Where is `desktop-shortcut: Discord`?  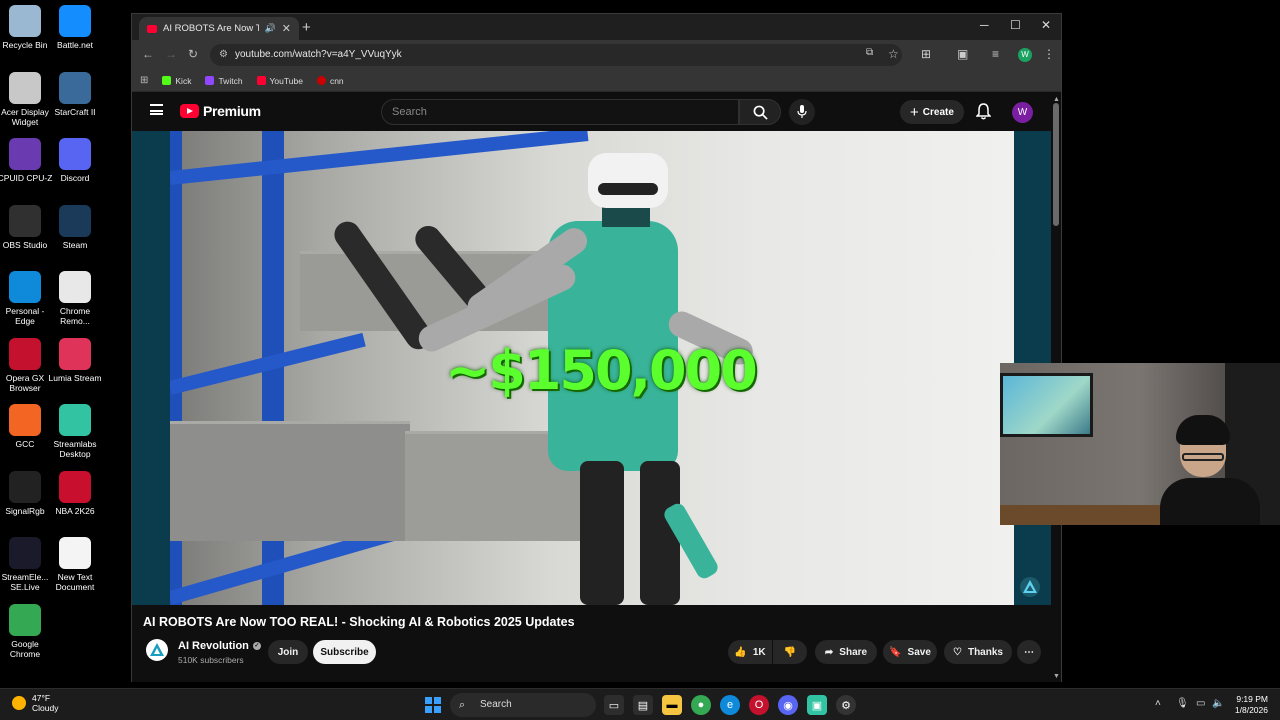
desktop-shortcut: Discord is located at coordinates (75, 160).